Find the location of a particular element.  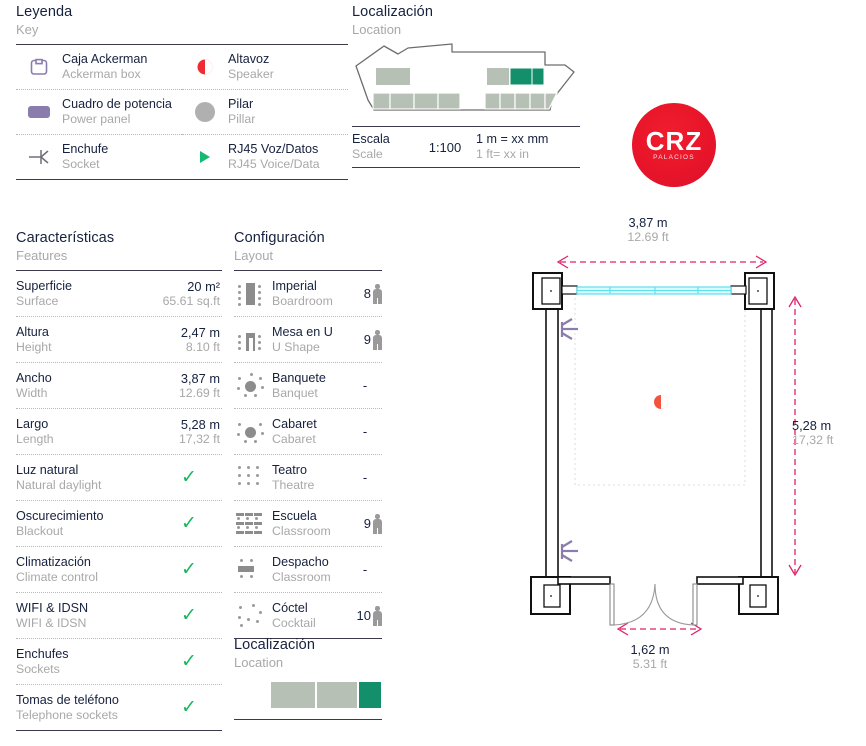

legend-label-en: RJ45 Voice/Data is located at coordinates (274, 164).